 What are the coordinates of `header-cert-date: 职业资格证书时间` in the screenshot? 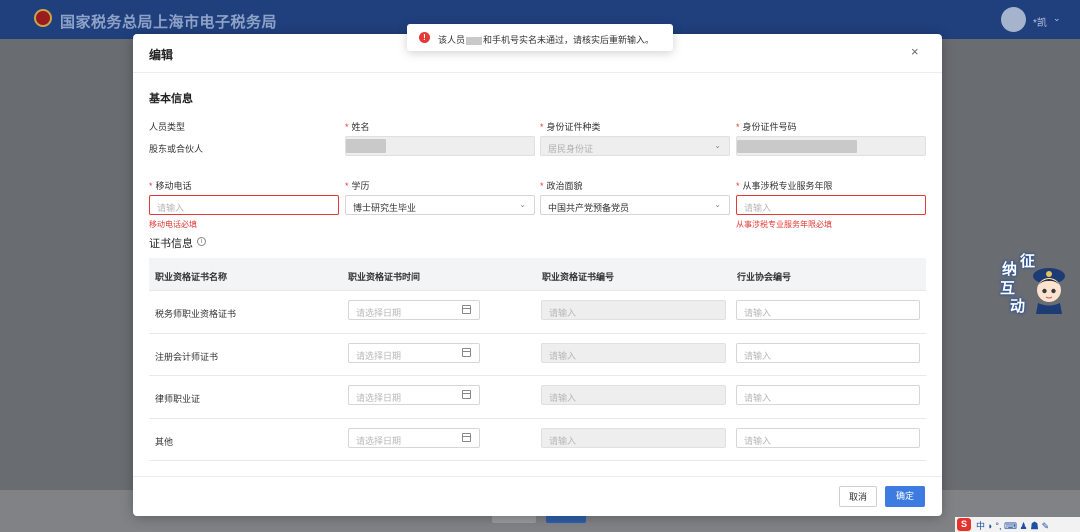 It's located at (384, 277).